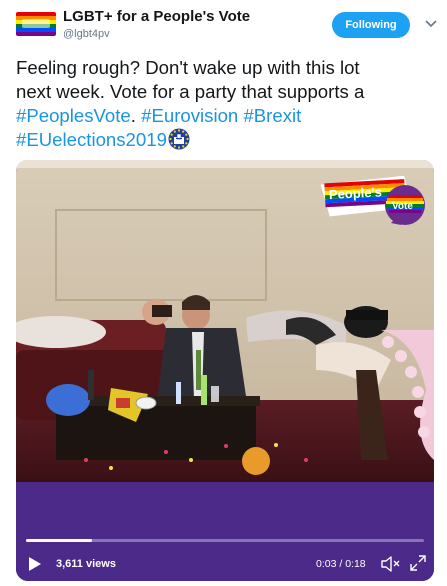  I want to click on video-controls: 3,611 views 0:03 / 0:18, so click(225, 564).